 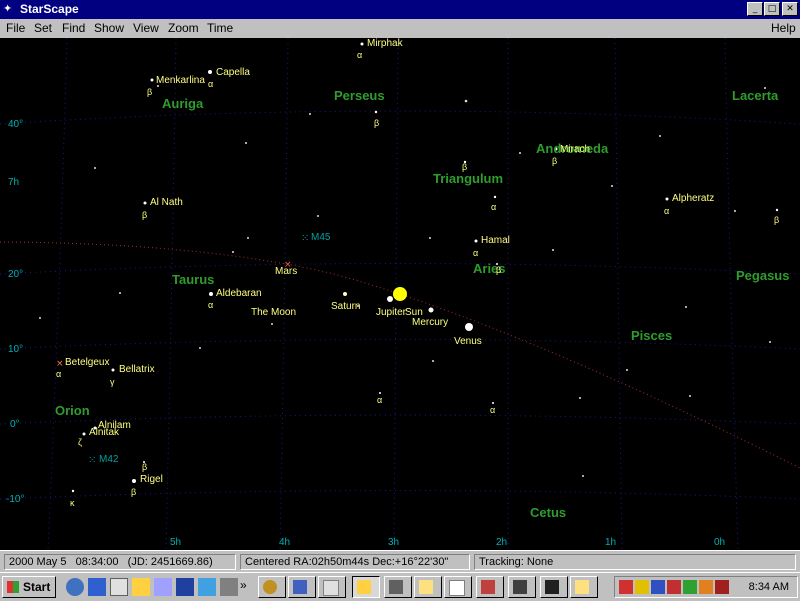 I want to click on mercury-marker, so click(x=431, y=310).